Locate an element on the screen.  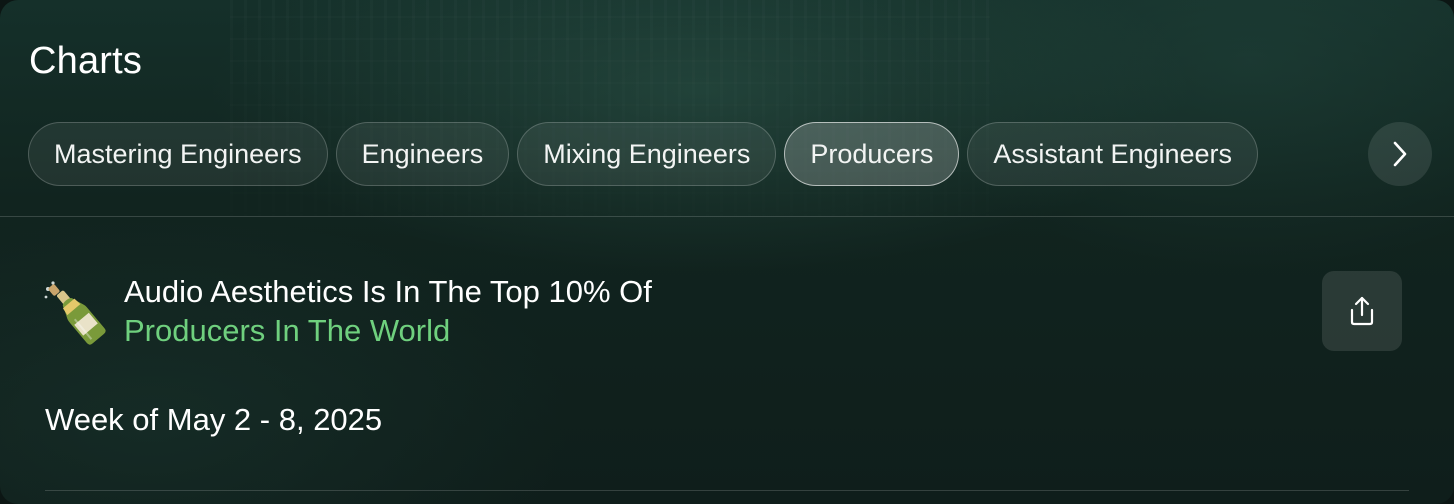
ranking-line-1: Audio Aesthetics Is In The Top 10% Of is located at coordinates (388, 291).